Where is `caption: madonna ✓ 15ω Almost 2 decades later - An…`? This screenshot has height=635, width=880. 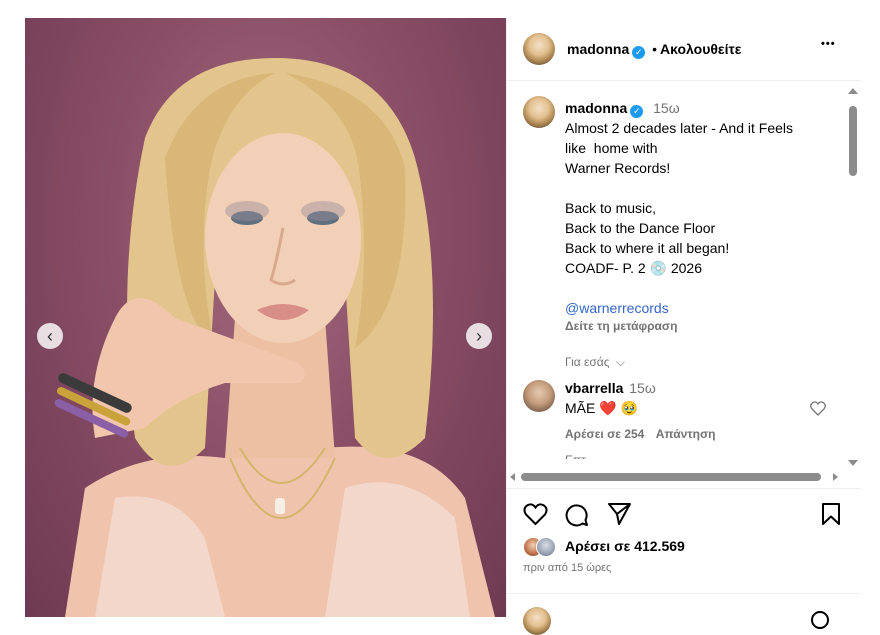
caption: madonna ✓ 15ω Almost 2 decades later - An… is located at coordinates (690, 235).